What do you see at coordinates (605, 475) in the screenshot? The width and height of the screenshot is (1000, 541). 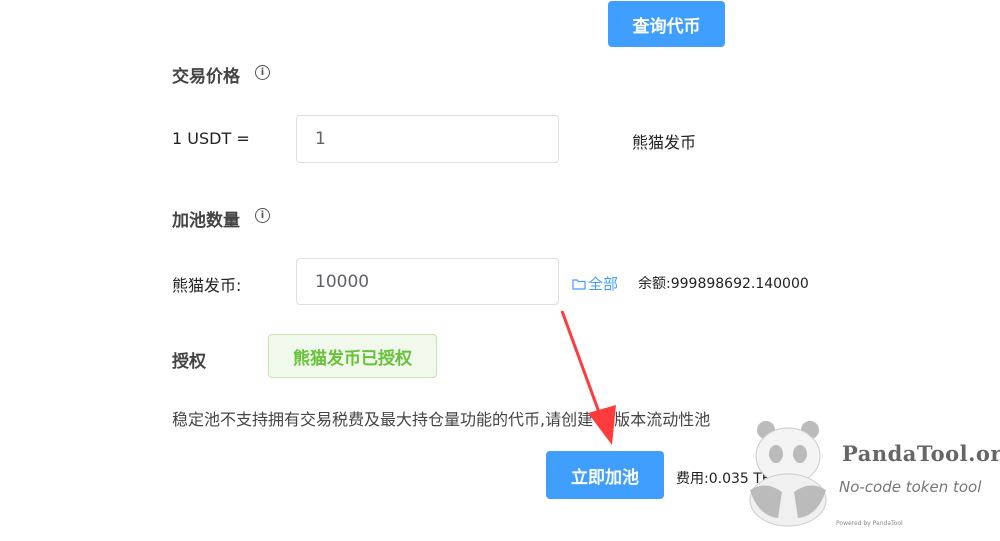 I see `add-pool-button: 立即加池` at bounding box center [605, 475].